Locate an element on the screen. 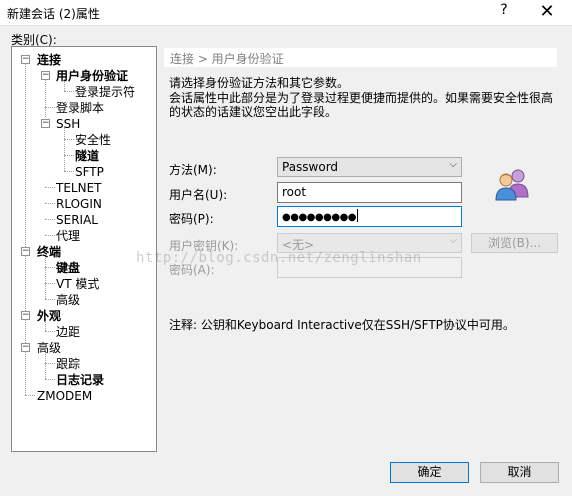 This screenshot has width=572, height=496. tree-item-terminal-advanced: 高级 is located at coordinates (68, 300).